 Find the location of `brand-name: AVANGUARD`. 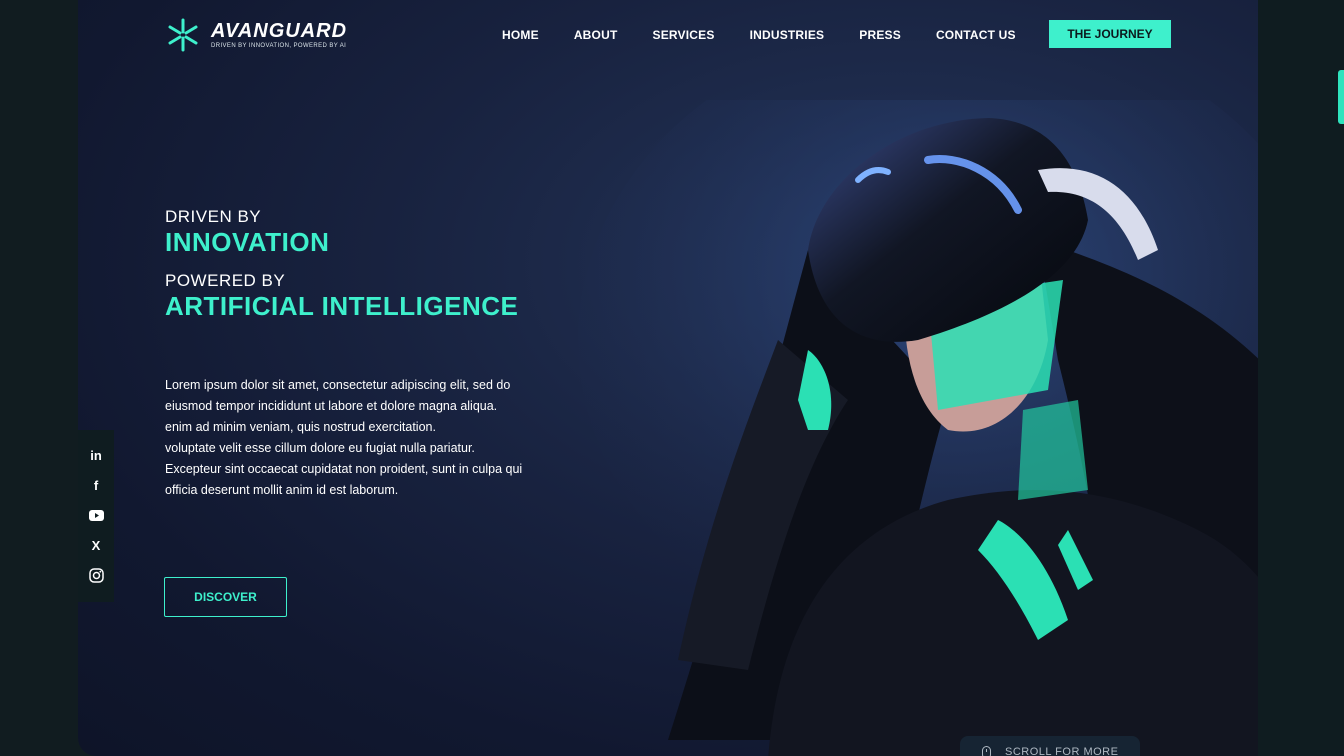

brand-name: AVANGUARD is located at coordinates (279, 31).